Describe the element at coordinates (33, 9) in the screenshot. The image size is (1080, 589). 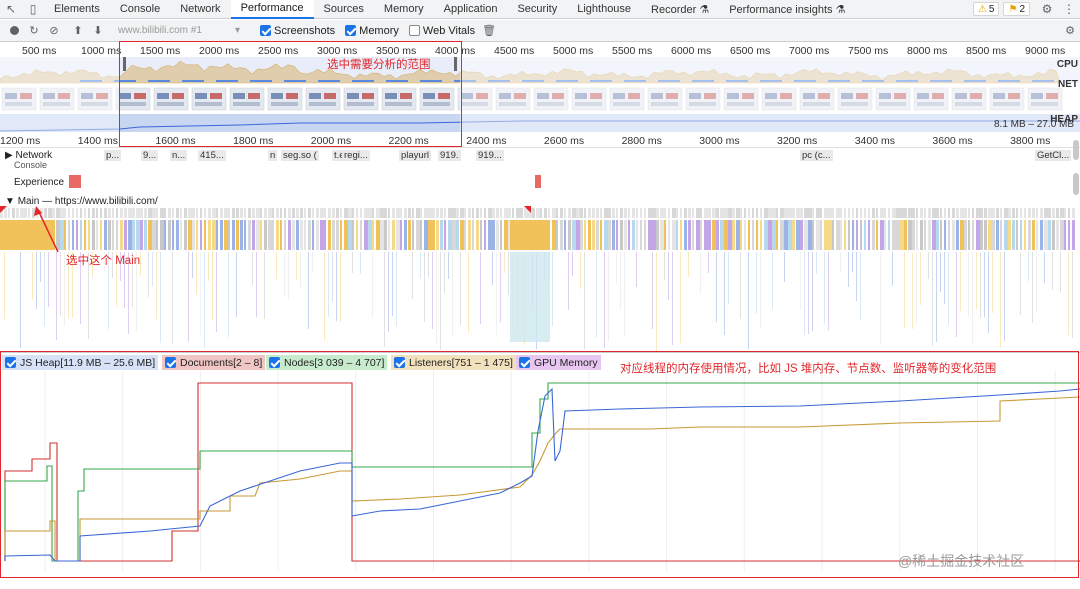
I see `device-toolbar-icon: ▯` at that location.